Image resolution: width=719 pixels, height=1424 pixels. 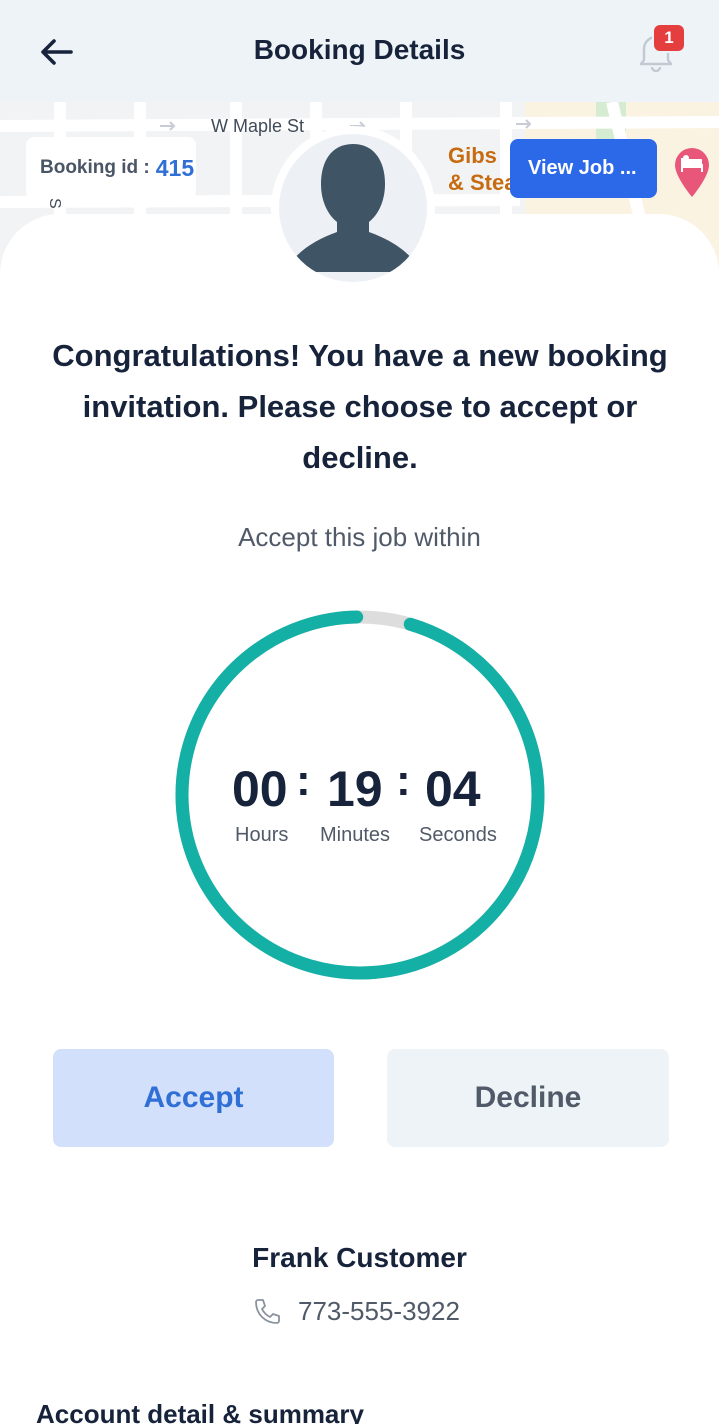 I want to click on account-summary-title: Account detail & summary, so click(x=200, y=1411).